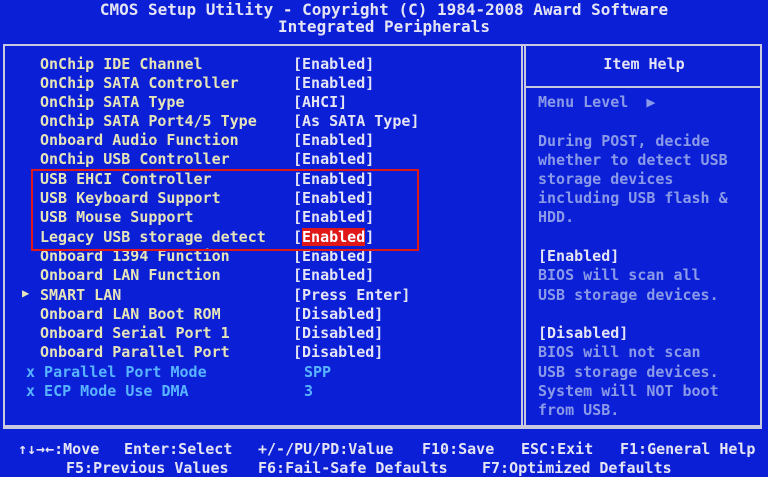 The image size is (768, 477). Describe the element at coordinates (112, 102) in the screenshot. I see `setting-label: OnChip SATA Type` at that location.